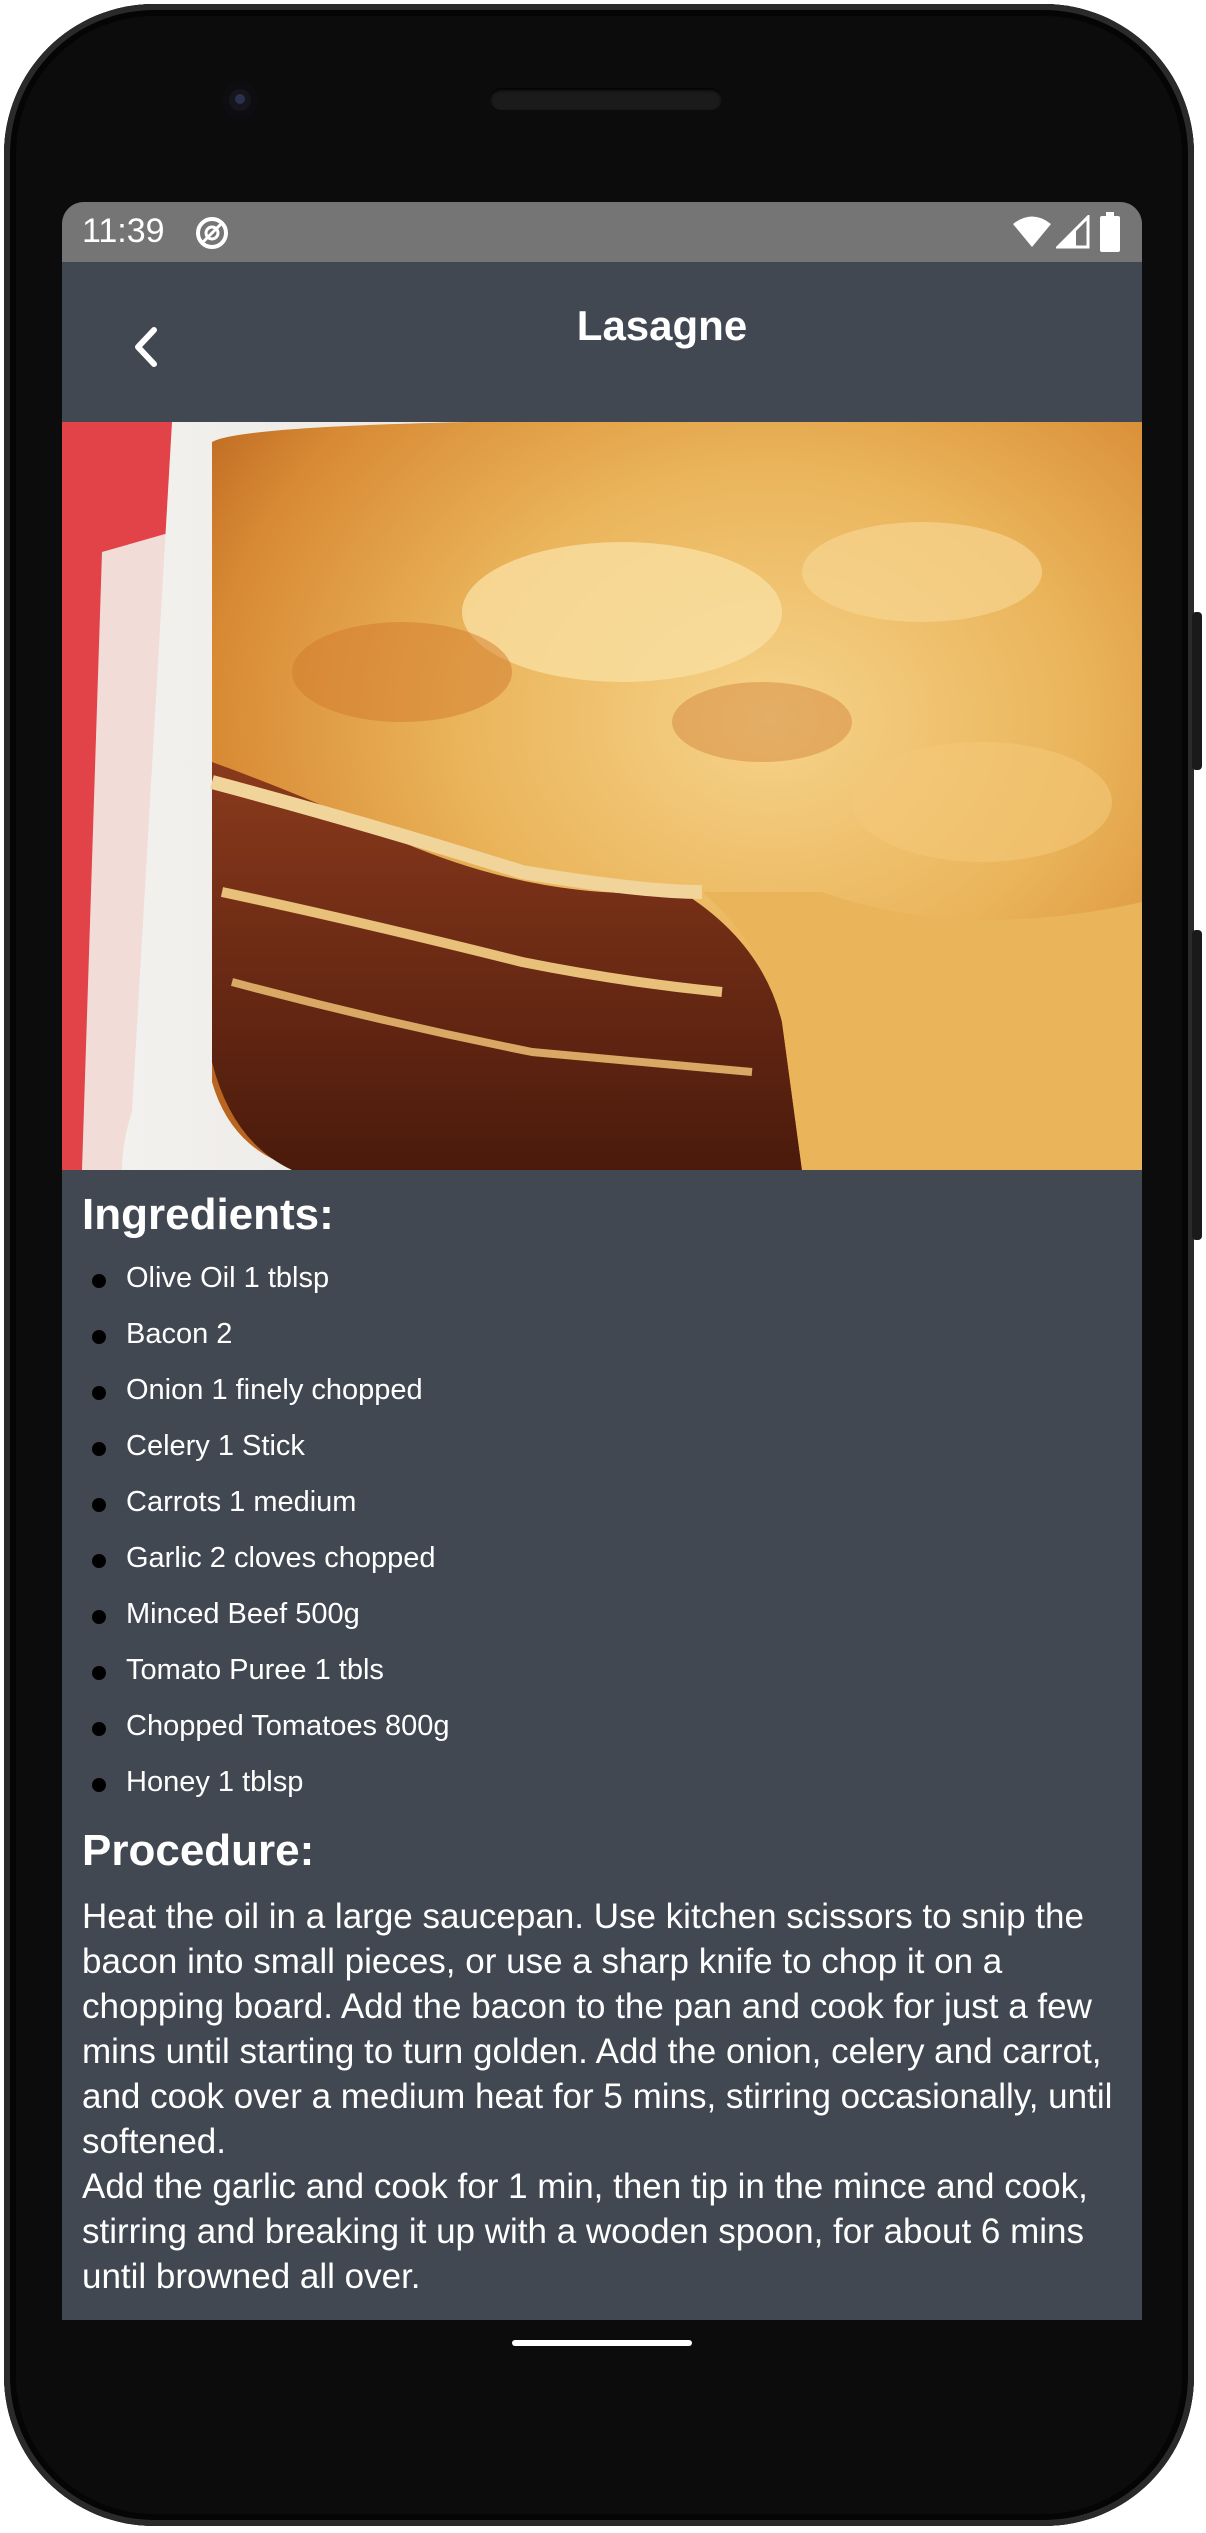  What do you see at coordinates (603, 1614) in the screenshot?
I see `ingredient-item: Minced Beef 500g` at bounding box center [603, 1614].